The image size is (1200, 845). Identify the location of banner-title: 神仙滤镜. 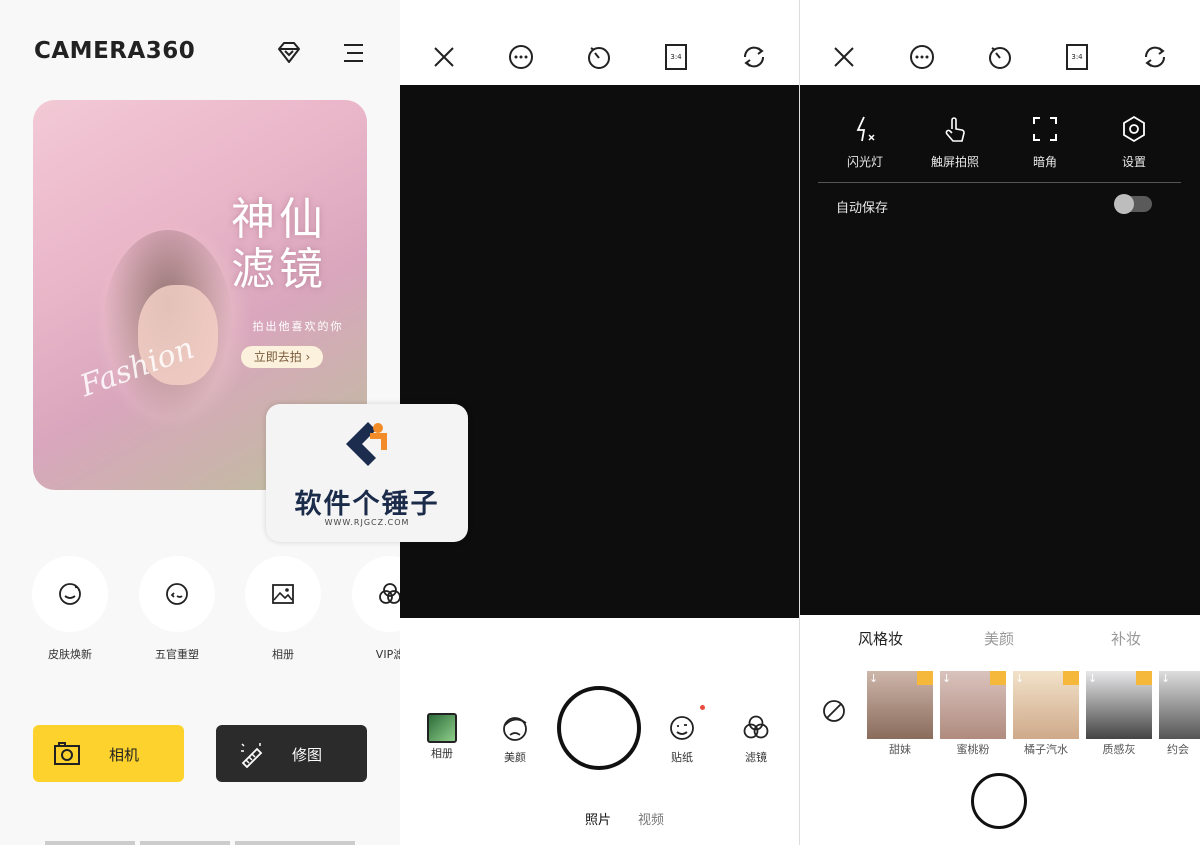
(279, 244).